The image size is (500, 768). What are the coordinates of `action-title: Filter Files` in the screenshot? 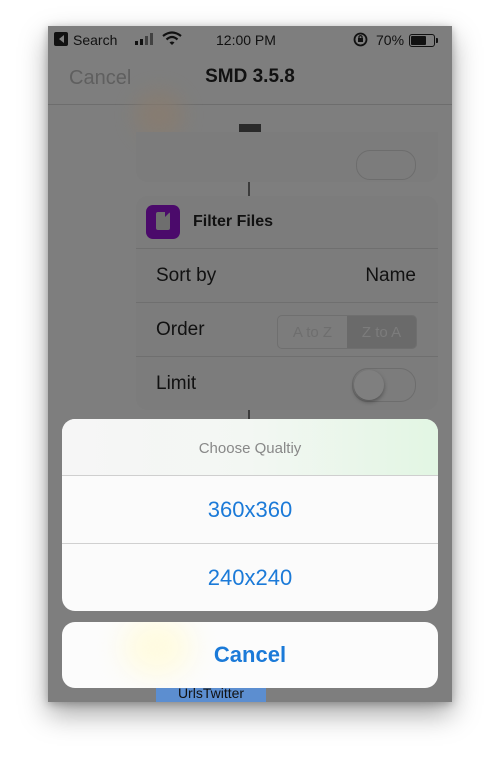 It's located at (233, 221).